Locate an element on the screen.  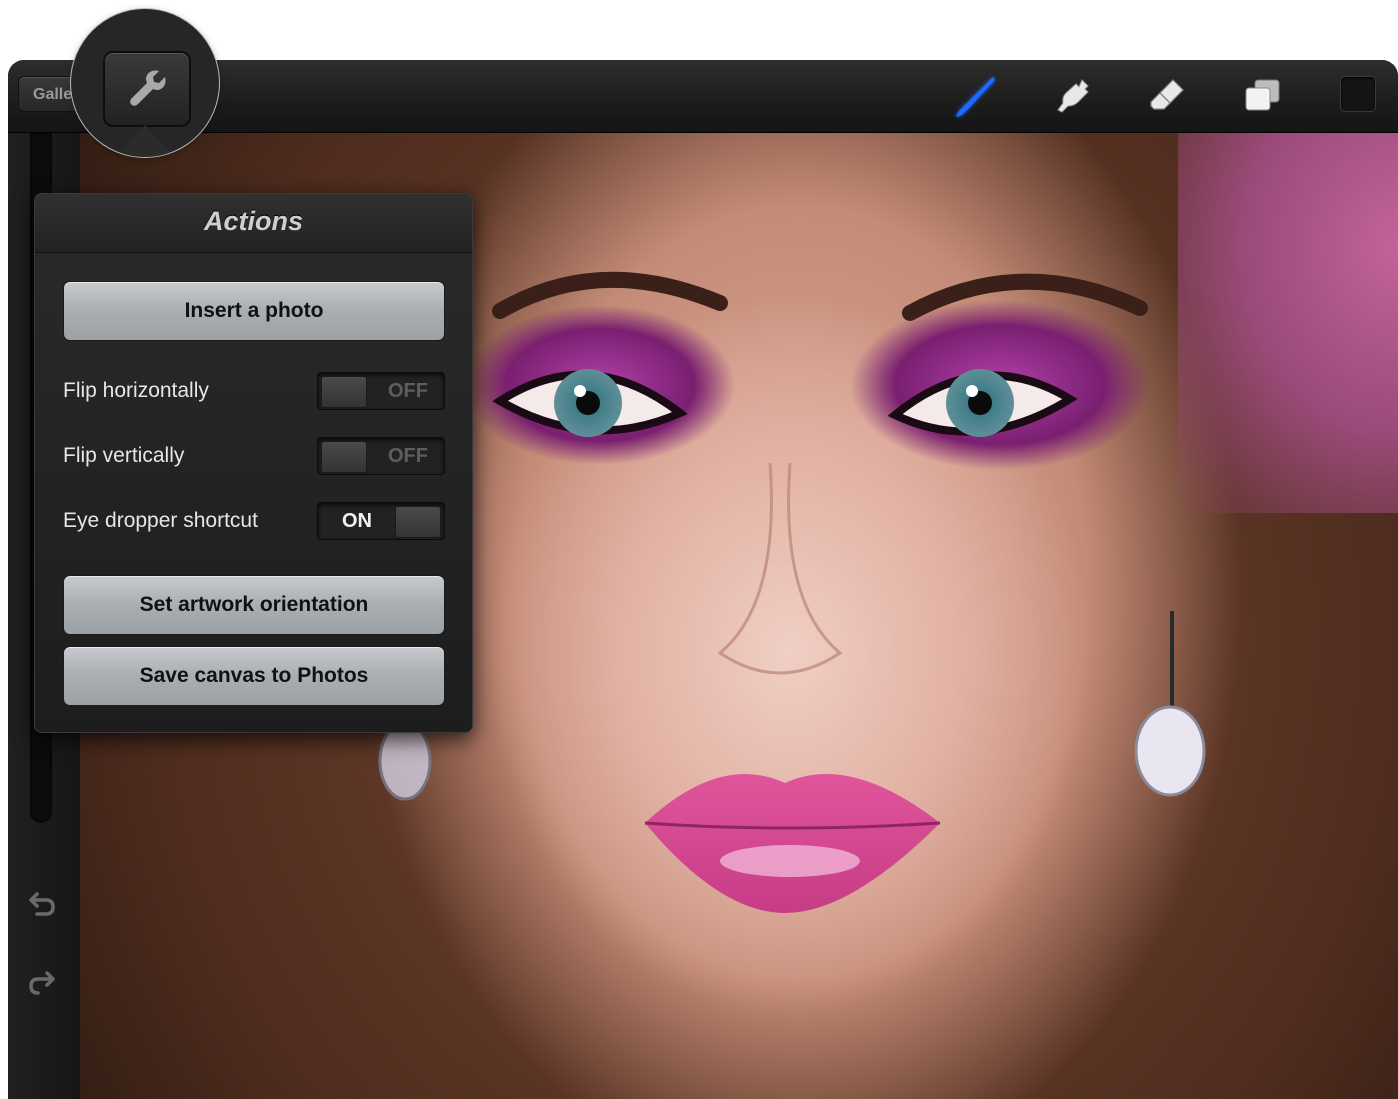
redo-icon is located at coordinates (42, 983).